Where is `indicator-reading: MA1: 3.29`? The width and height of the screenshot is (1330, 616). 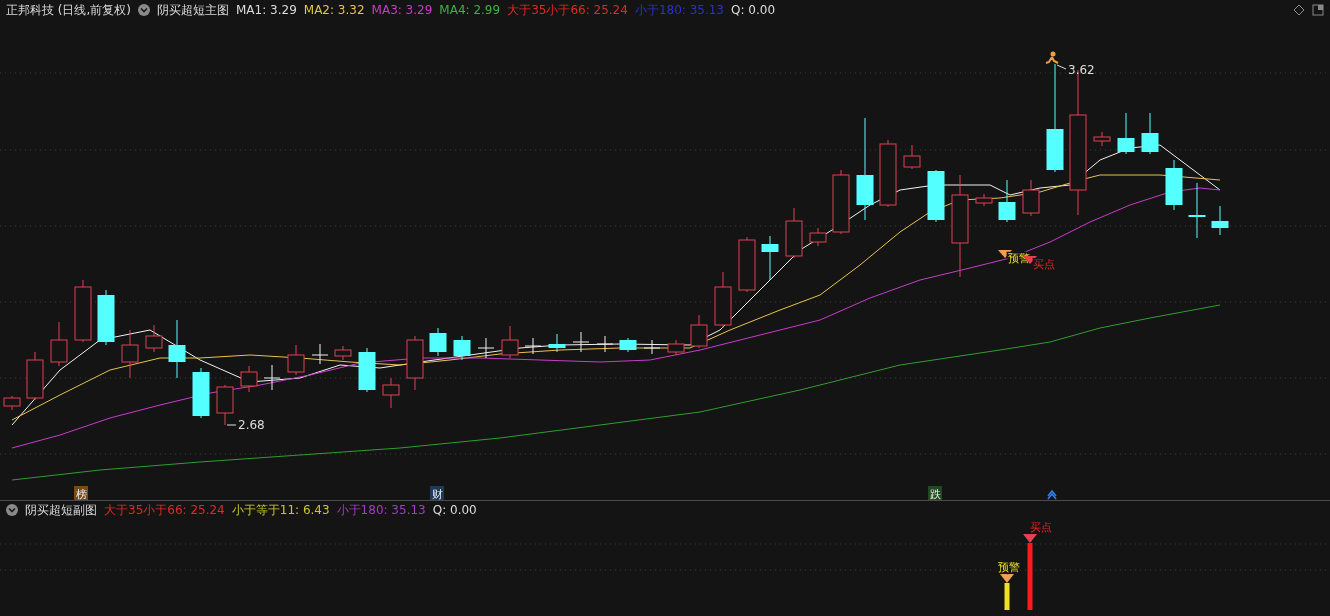 indicator-reading: MA1: 3.29 is located at coordinates (266, 10).